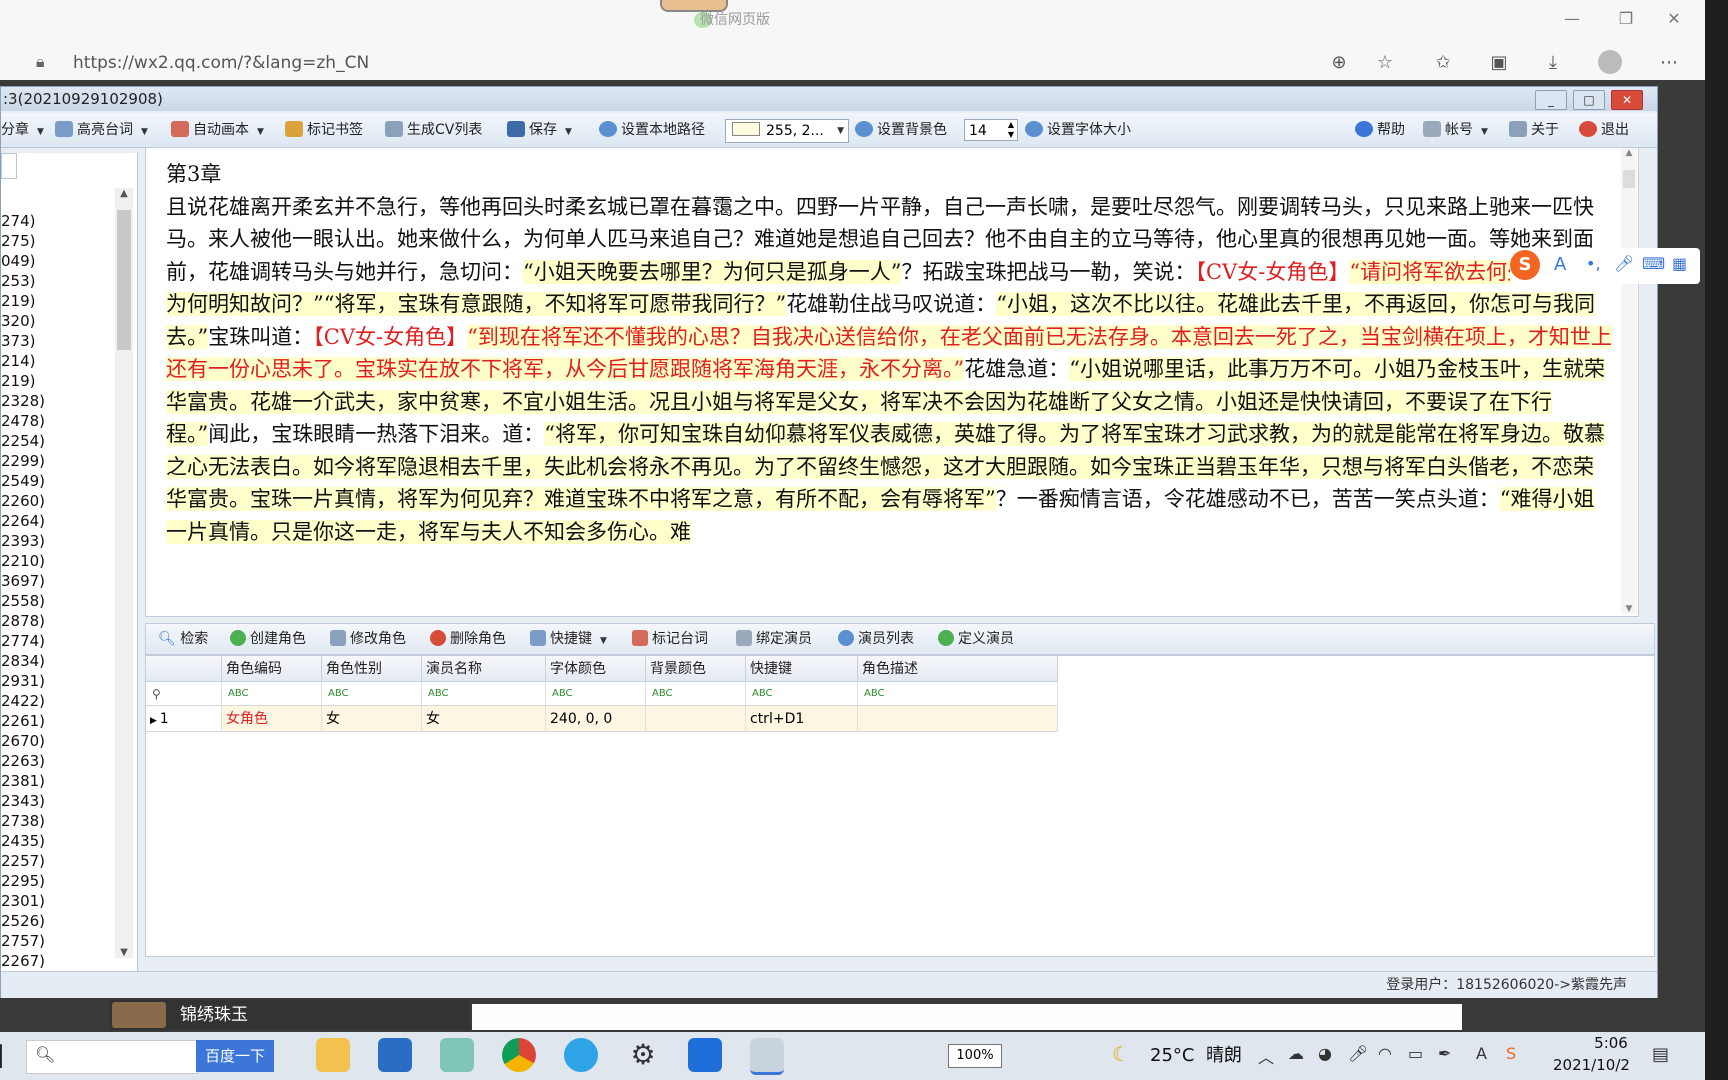 This screenshot has width=1728, height=1080. Describe the element at coordinates (876, 639) in the screenshot. I see `actor-list-button: 演员列表` at that location.